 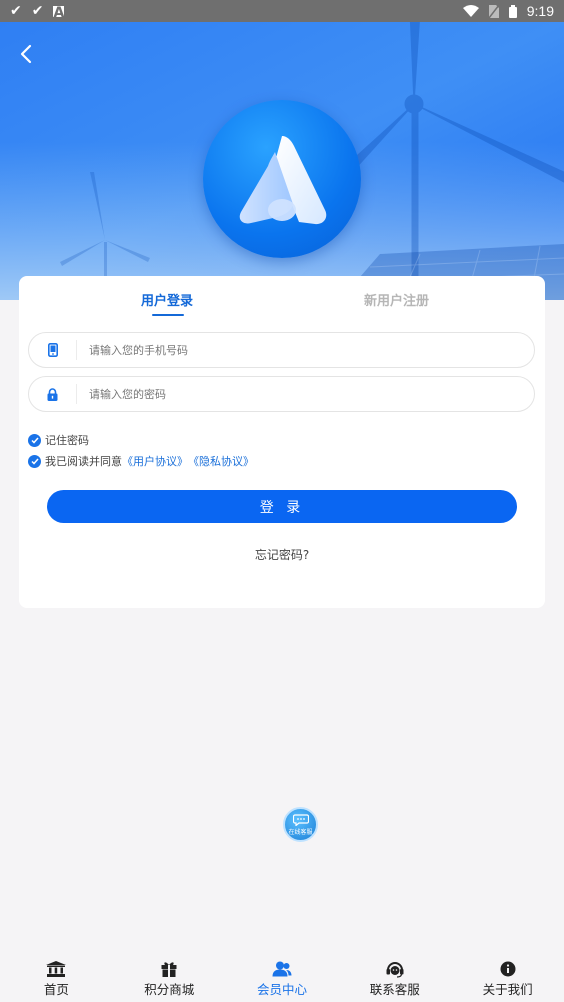 I want to click on users-icon, so click(x=282, y=969).